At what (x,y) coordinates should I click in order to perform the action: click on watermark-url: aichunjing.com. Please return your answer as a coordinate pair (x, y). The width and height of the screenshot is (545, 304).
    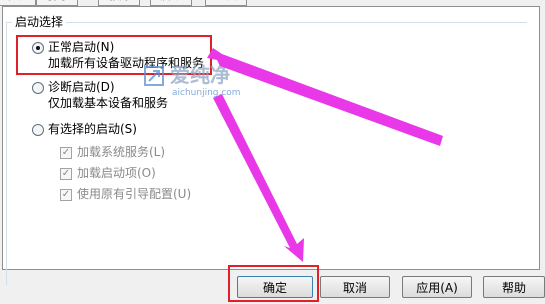
    Looking at the image, I should click on (206, 93).